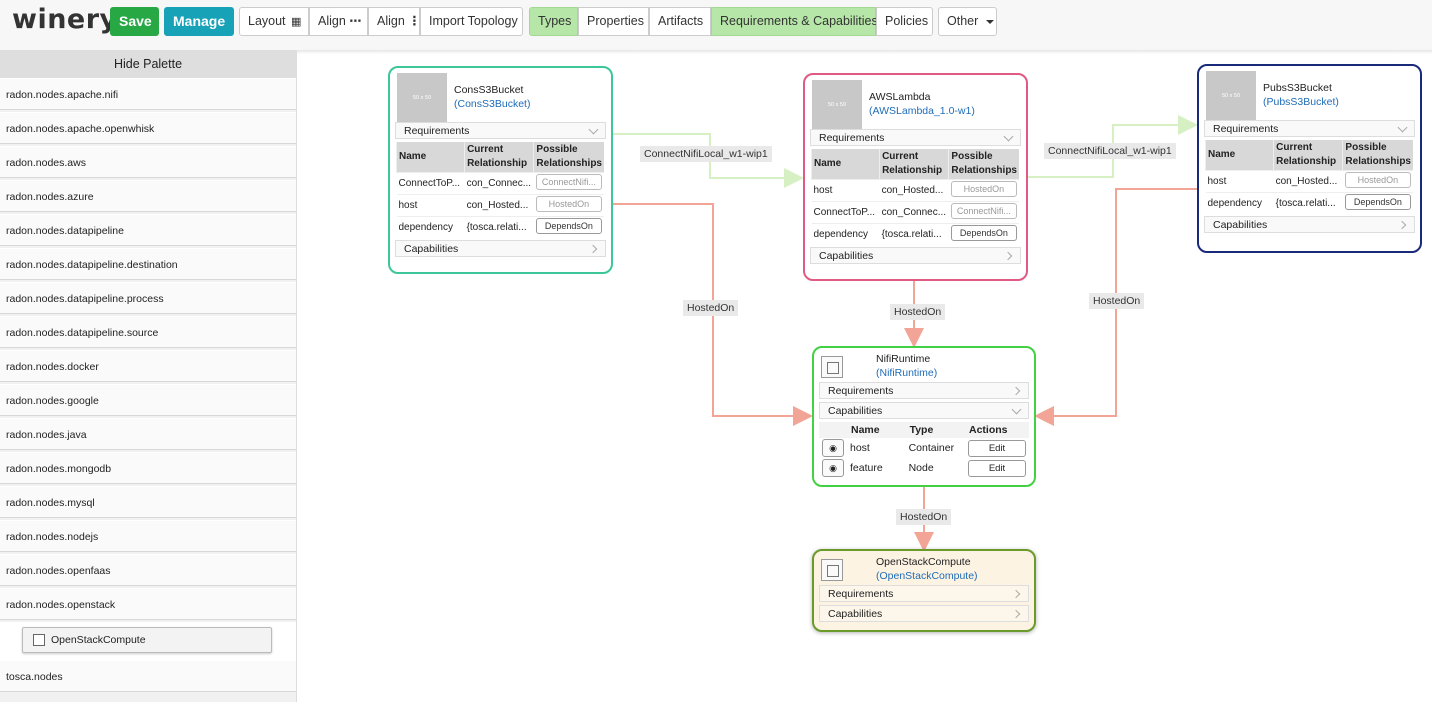 The height and width of the screenshot is (702, 1432). What do you see at coordinates (148, 196) in the screenshot?
I see `palette-item: radon.nodes.azure` at bounding box center [148, 196].